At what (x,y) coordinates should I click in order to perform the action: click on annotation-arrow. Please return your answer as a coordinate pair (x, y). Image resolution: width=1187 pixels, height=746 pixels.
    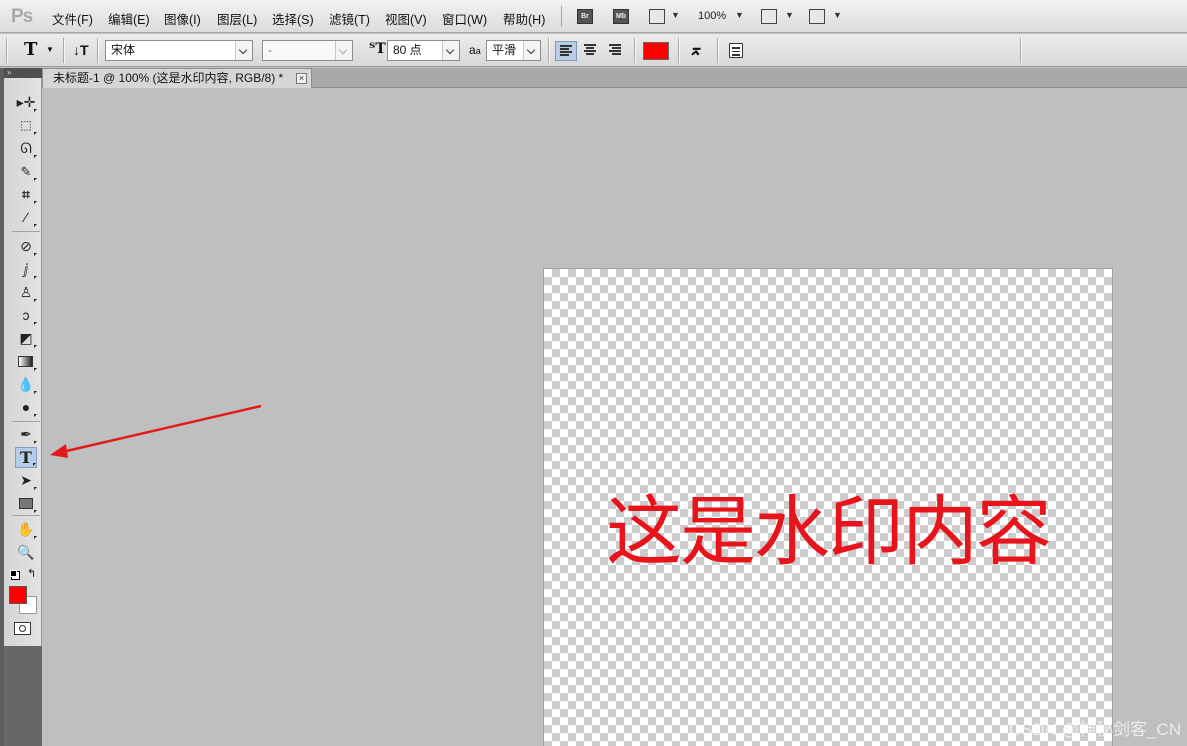
    Looking at the image, I should click on (156, 431).